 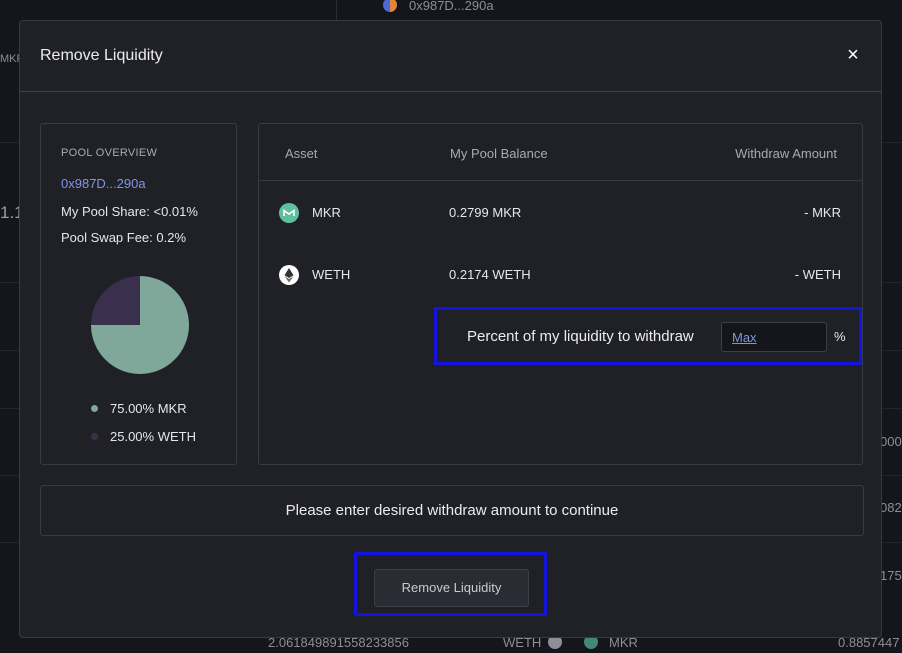 What do you see at coordinates (451, 588) in the screenshot?
I see `remove-liquidity-button: Remove Liquidity` at bounding box center [451, 588].